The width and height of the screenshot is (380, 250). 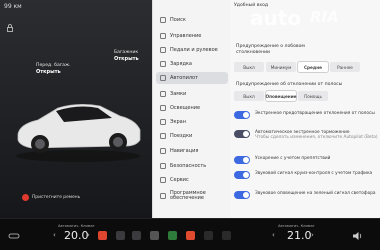 I want to click on left-climate-label: Автоматич. Климат, so click(x=76, y=226).